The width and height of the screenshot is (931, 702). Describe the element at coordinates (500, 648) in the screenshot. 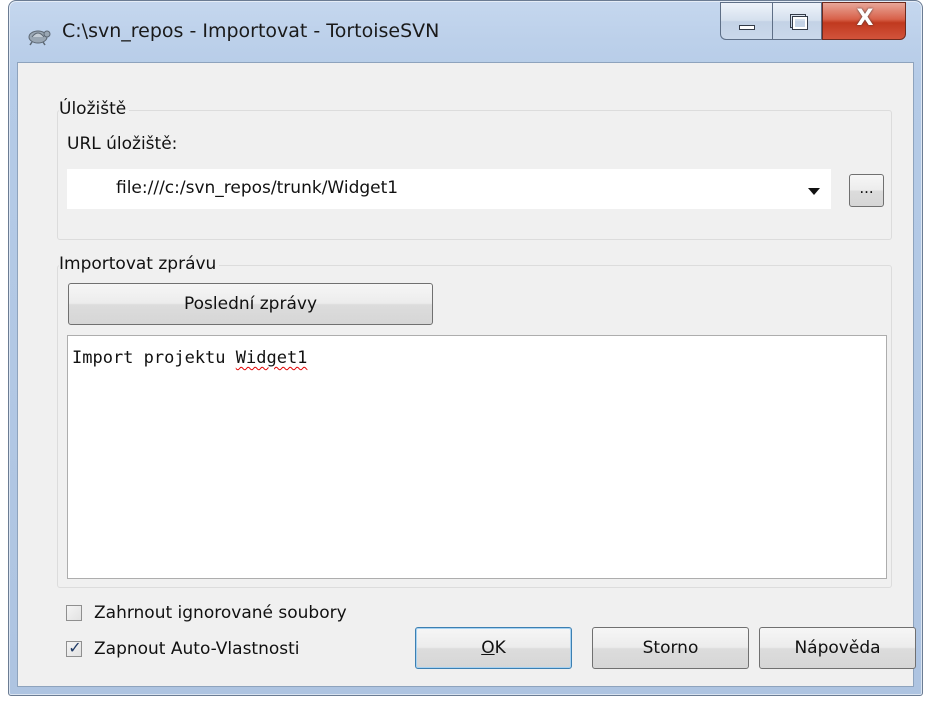

I see `ok-label-rest: K` at that location.